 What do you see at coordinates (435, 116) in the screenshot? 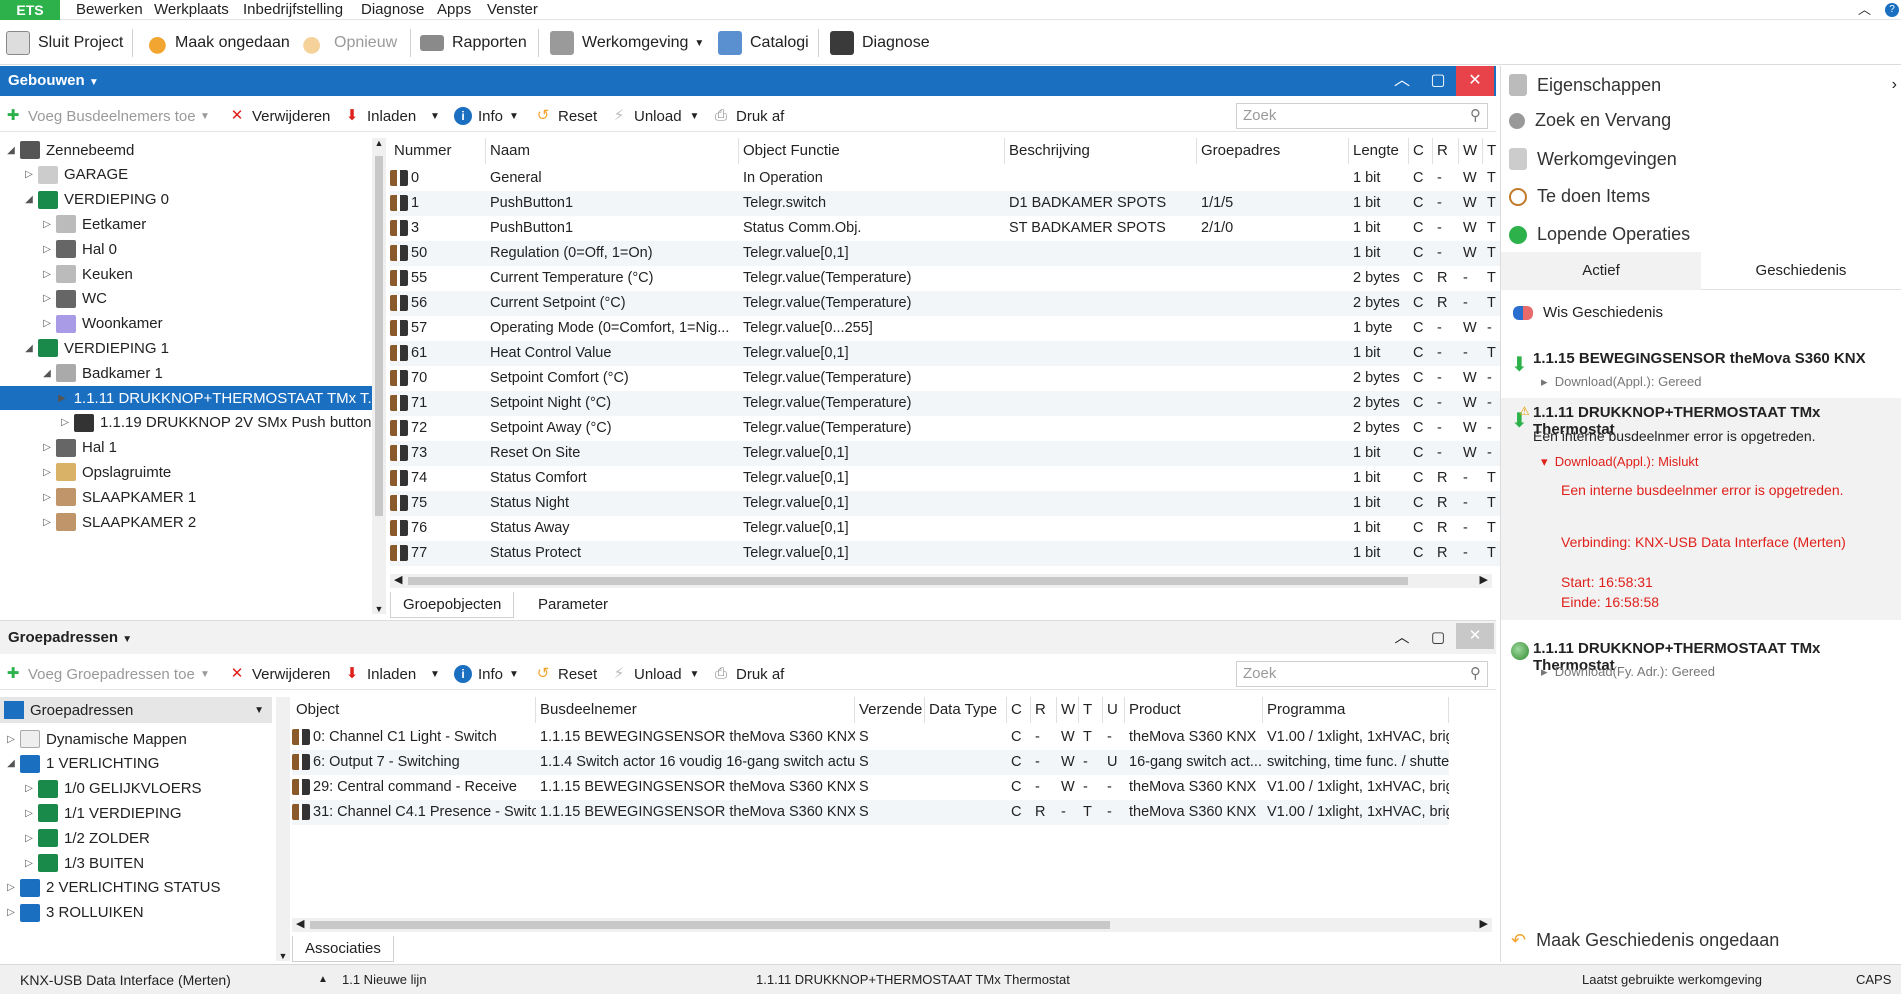
I see `load-dropdown-icon: ▼` at bounding box center [435, 116].